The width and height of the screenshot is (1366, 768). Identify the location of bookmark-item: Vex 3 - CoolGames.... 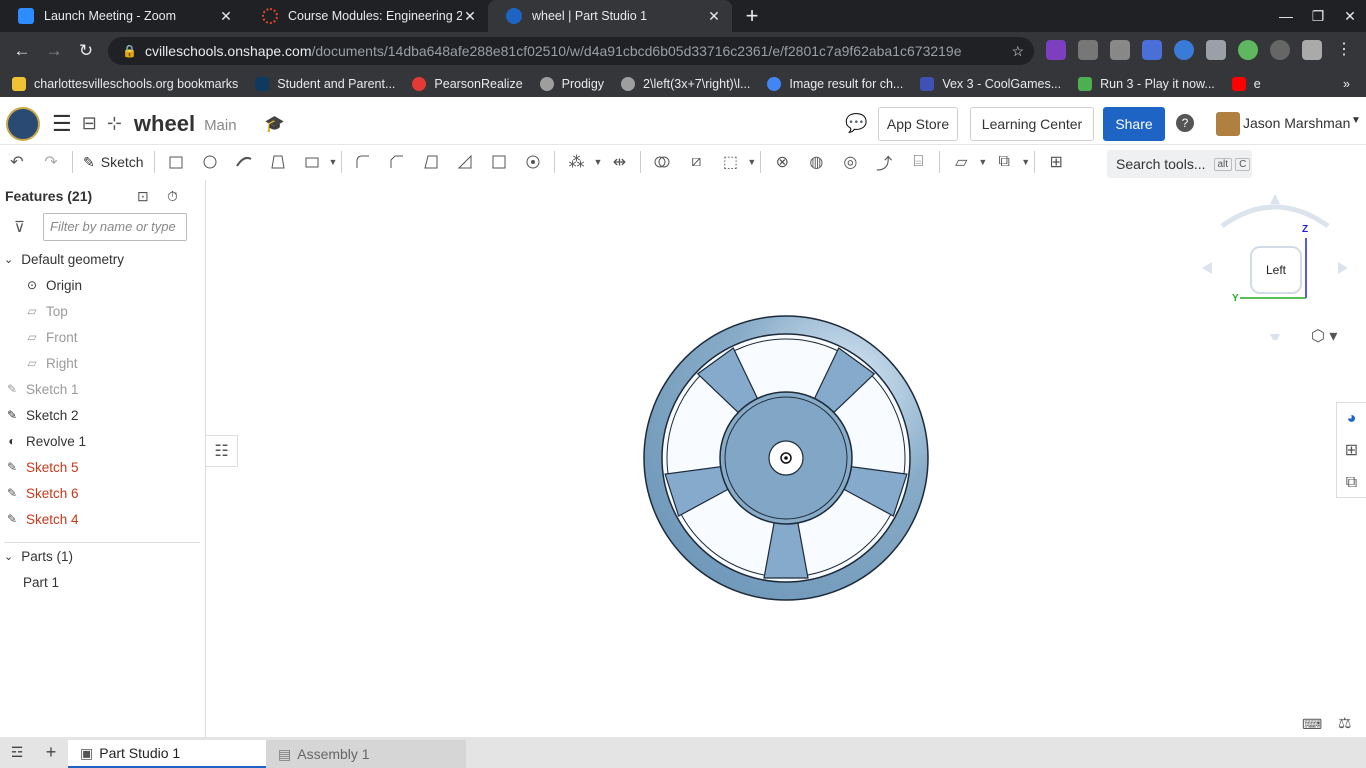
(990, 83).